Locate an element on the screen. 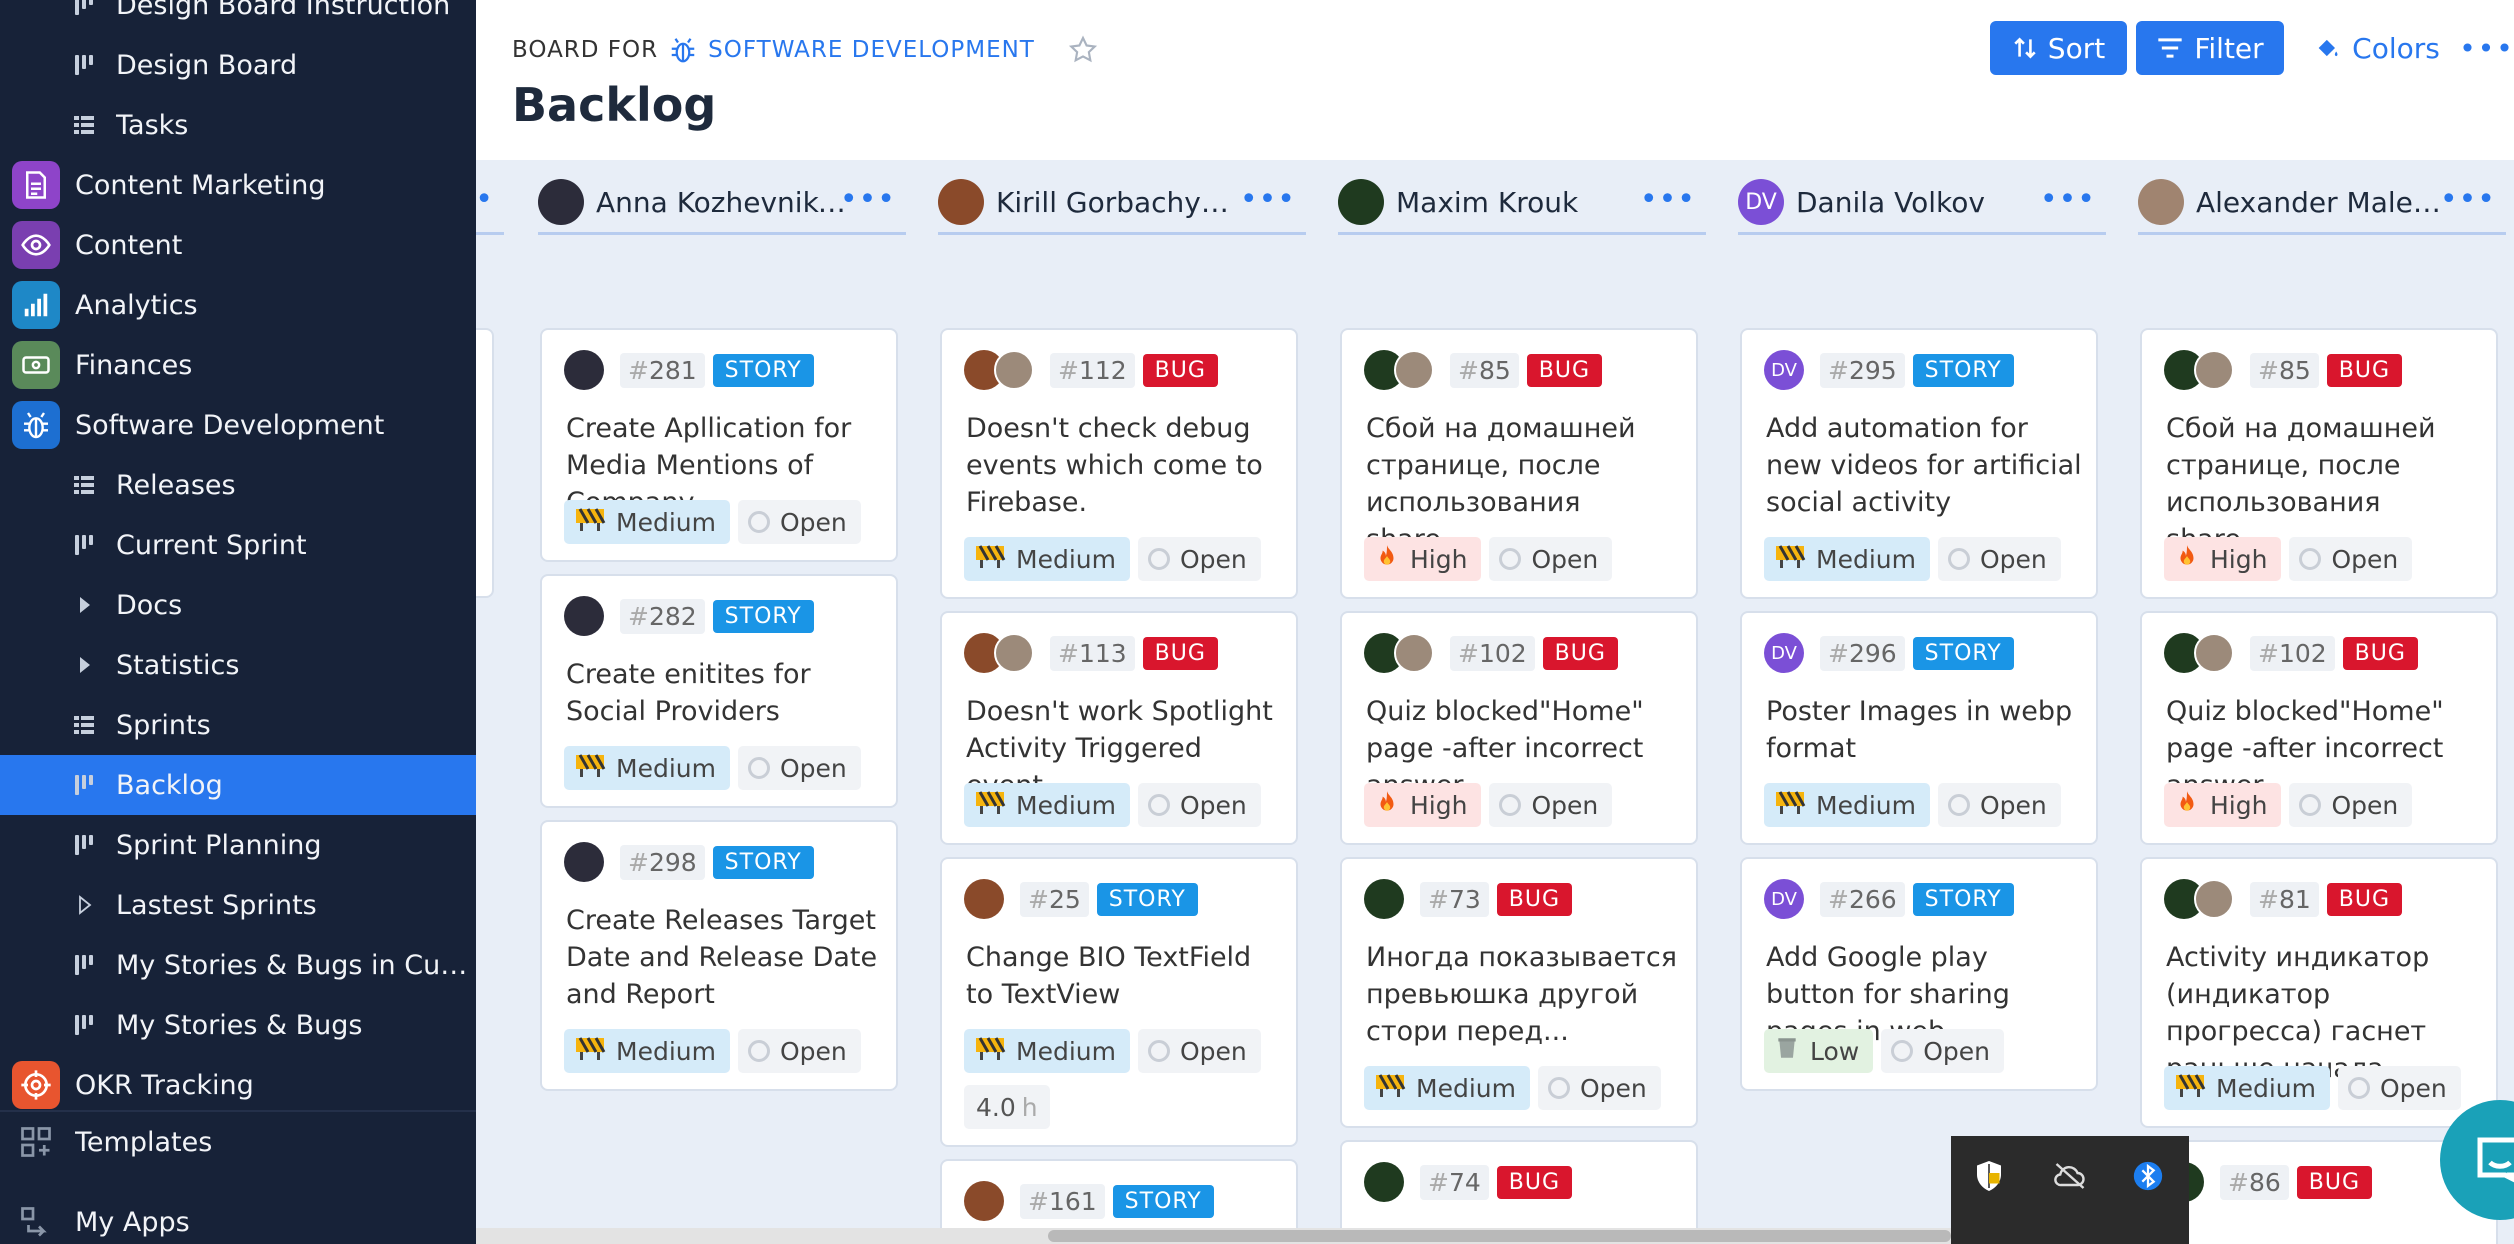  sidebar-item-current-sprint: Current Sprint is located at coordinates (238, 545).